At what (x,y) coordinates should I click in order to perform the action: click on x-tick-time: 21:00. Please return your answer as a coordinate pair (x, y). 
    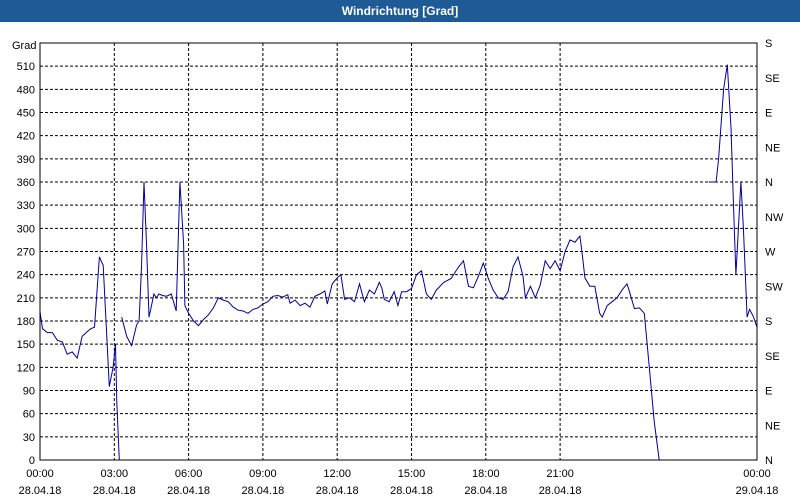
    Looking at the image, I should click on (560, 474).